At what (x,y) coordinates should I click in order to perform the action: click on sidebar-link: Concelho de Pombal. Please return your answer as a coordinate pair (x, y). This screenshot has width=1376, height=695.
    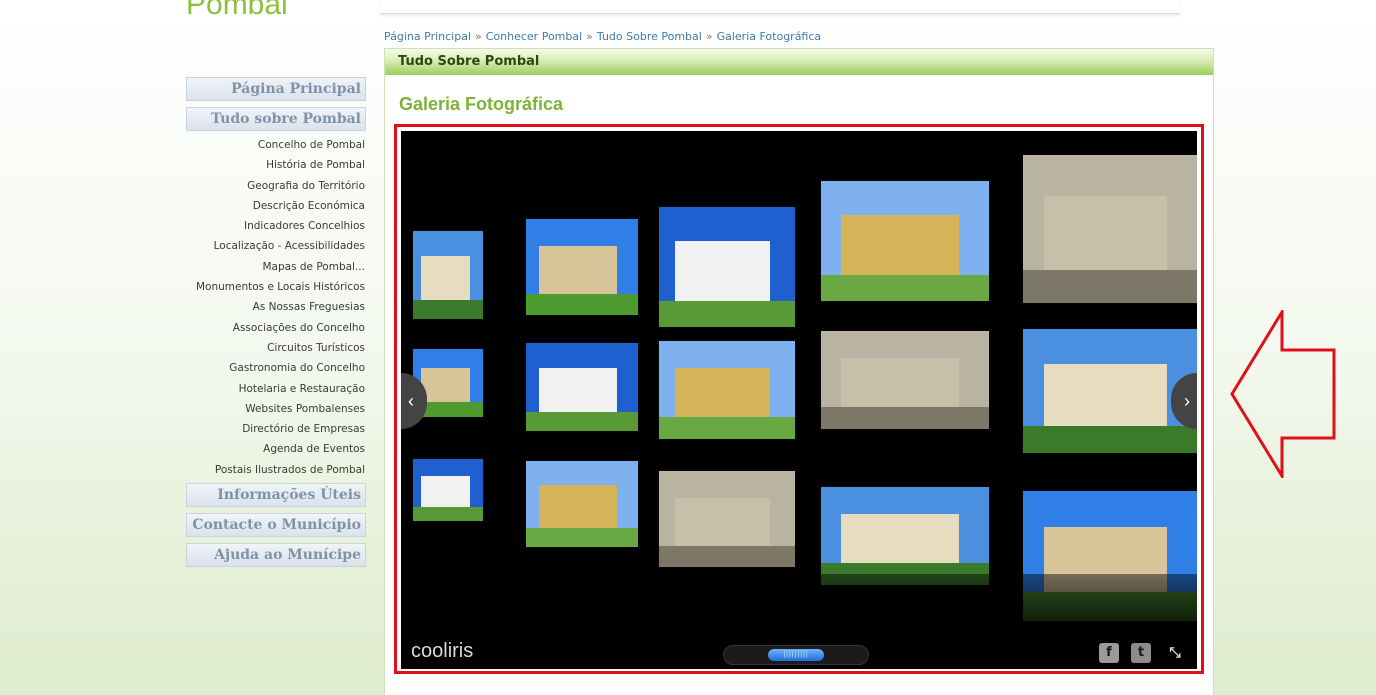
    Looking at the image, I should click on (276, 145).